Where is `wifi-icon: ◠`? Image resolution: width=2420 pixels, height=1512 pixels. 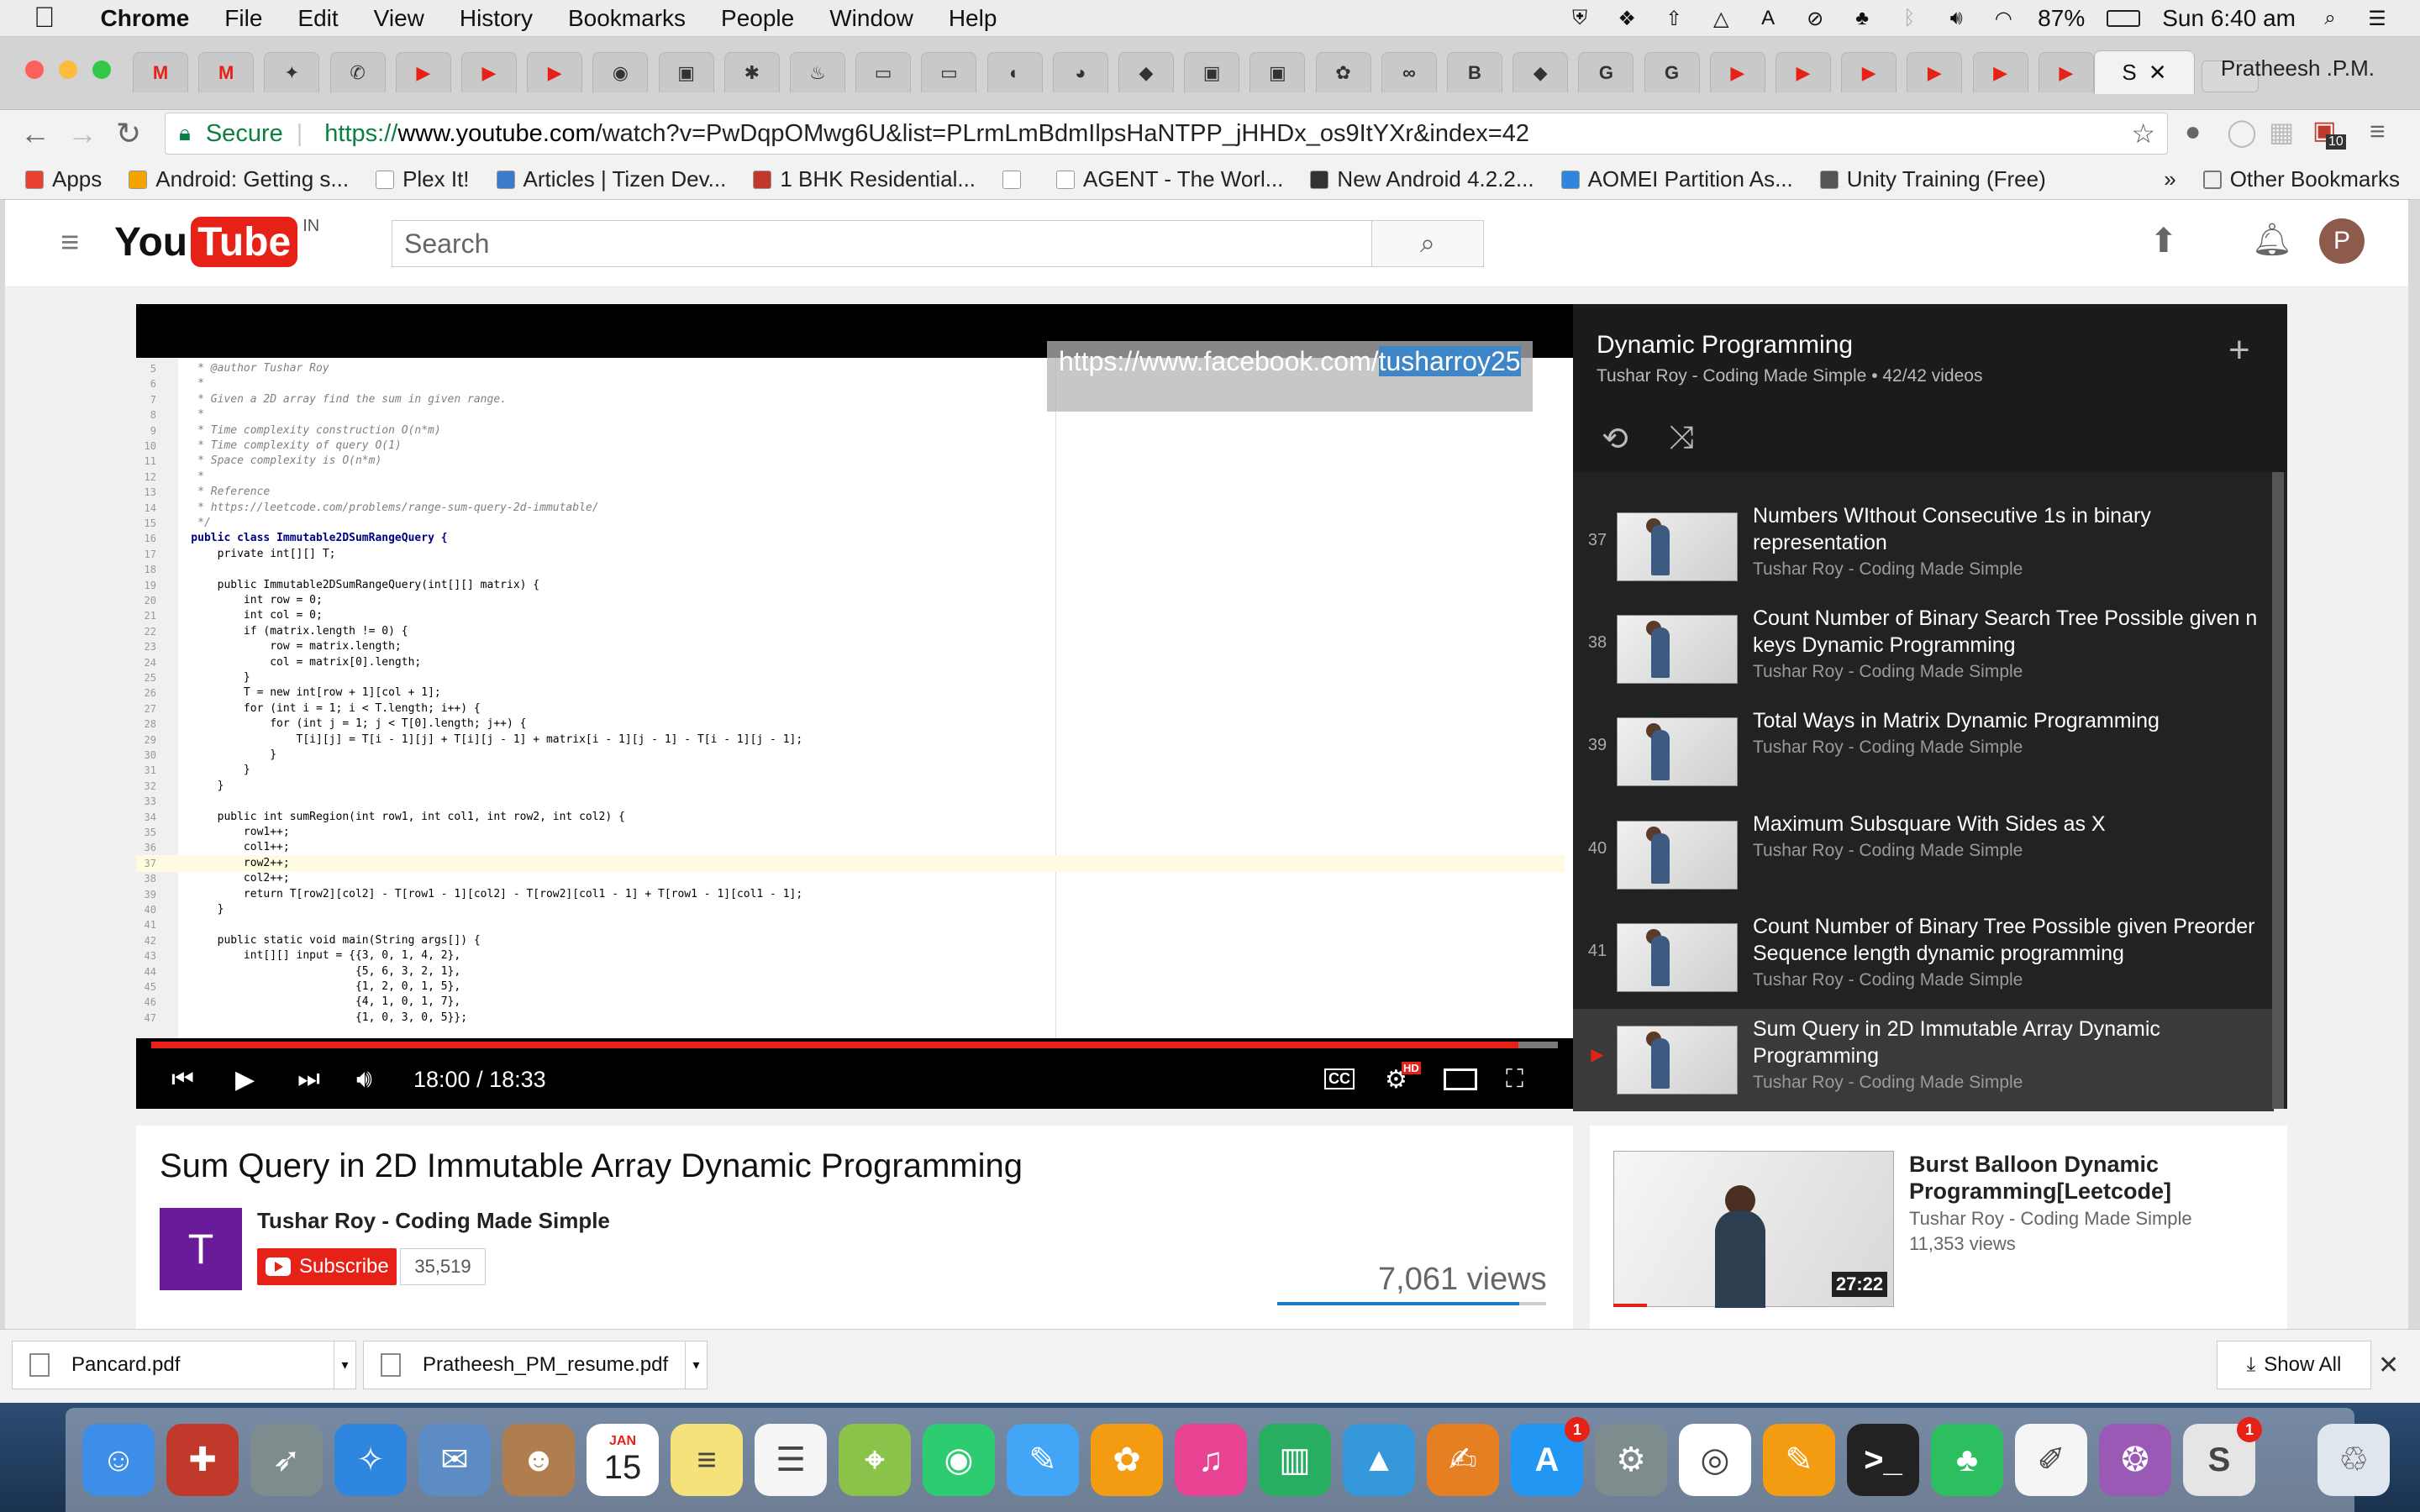
wifi-icon: ◠ is located at coordinates (2003, 18).